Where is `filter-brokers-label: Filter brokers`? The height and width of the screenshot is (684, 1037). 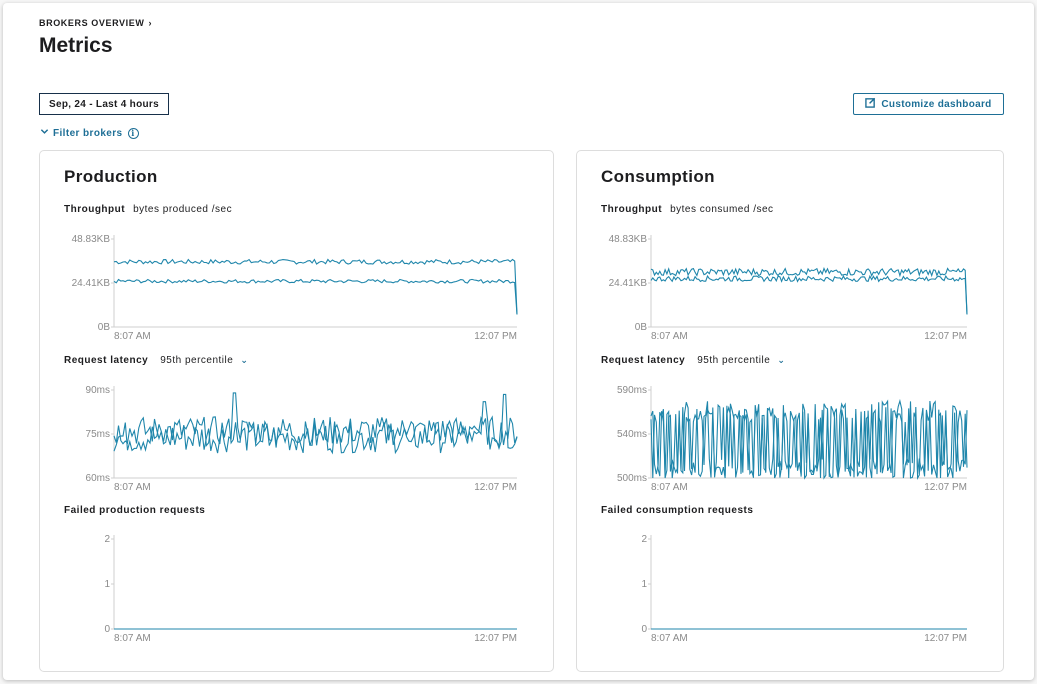 filter-brokers-label: Filter brokers is located at coordinates (88, 133).